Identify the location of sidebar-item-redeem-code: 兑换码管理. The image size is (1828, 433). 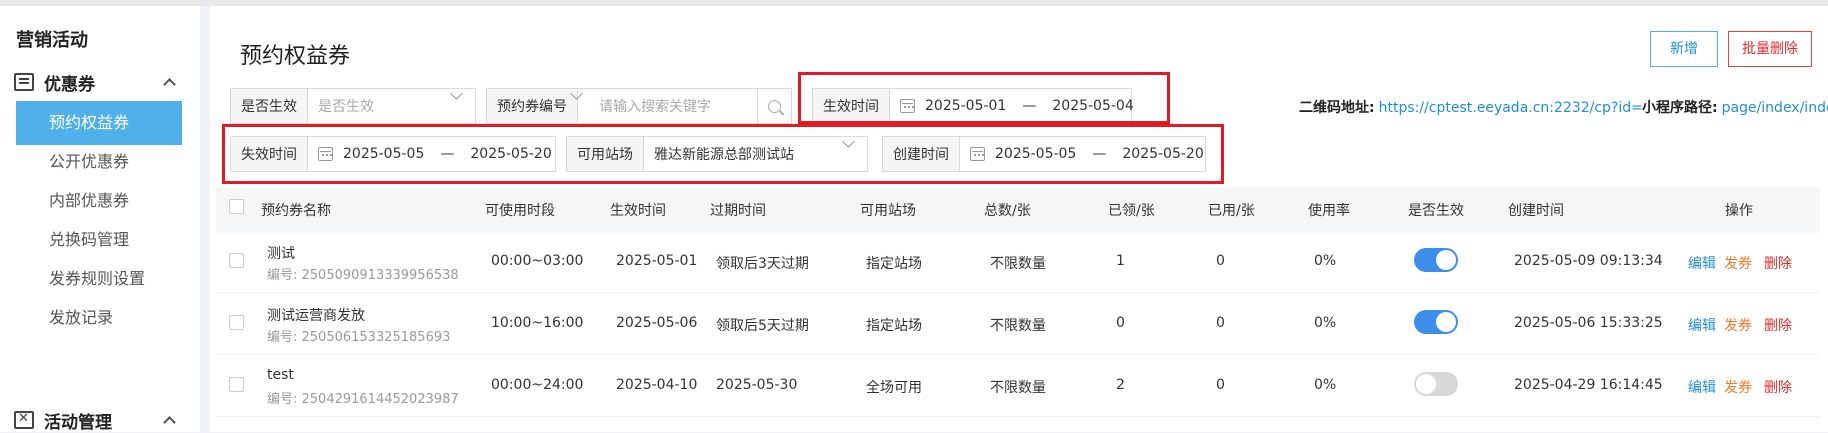
(99, 240).